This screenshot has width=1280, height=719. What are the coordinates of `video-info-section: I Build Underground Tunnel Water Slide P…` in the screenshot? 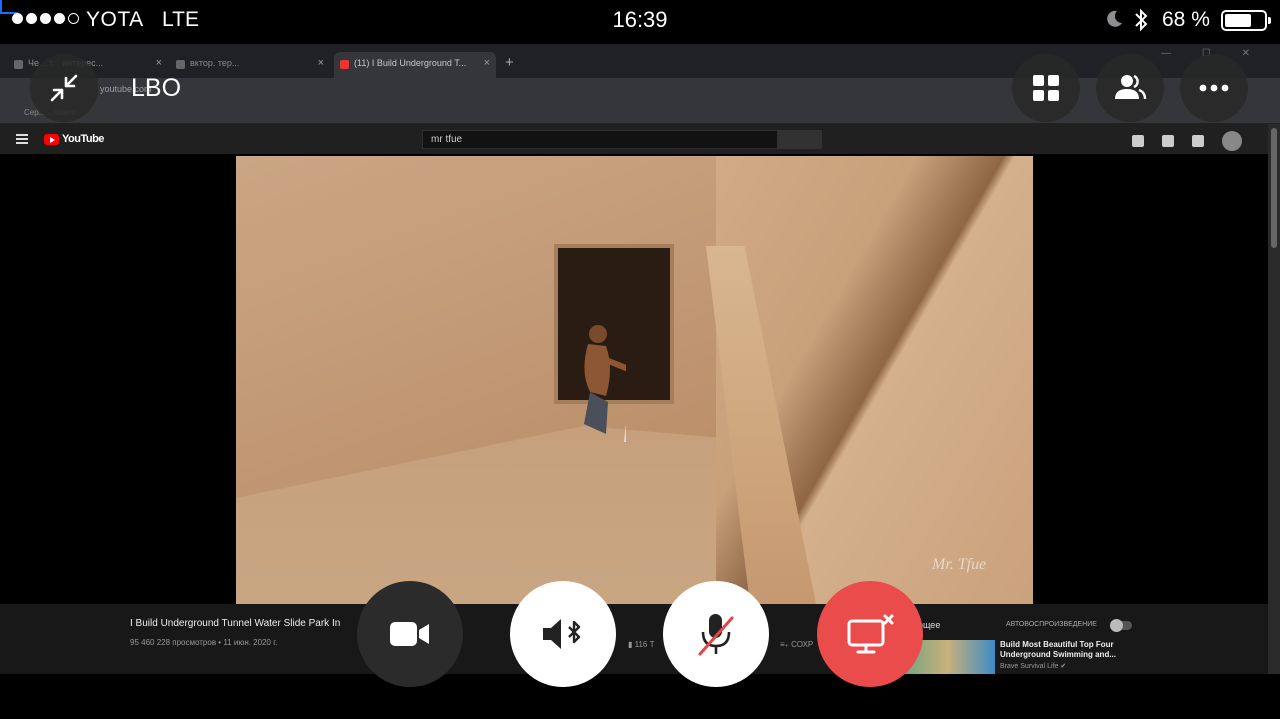 It's located at (634, 639).